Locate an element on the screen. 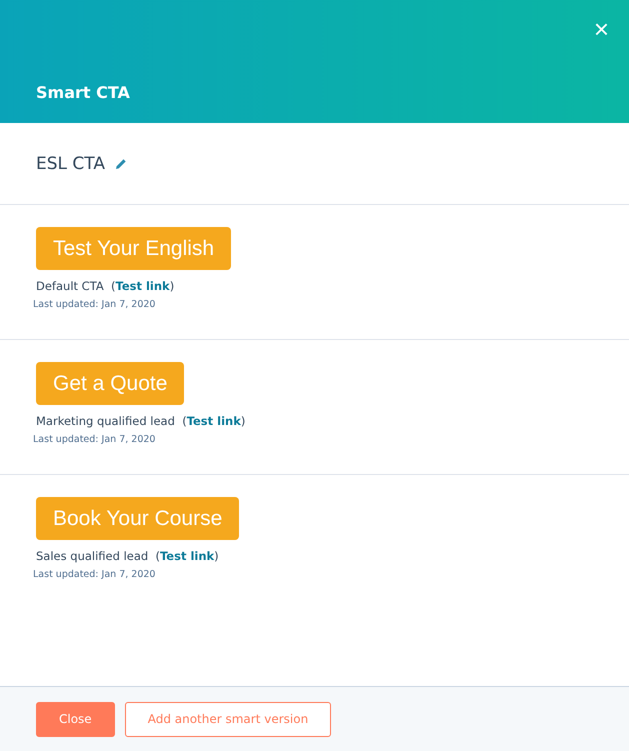  pencil-icon is located at coordinates (120, 164).